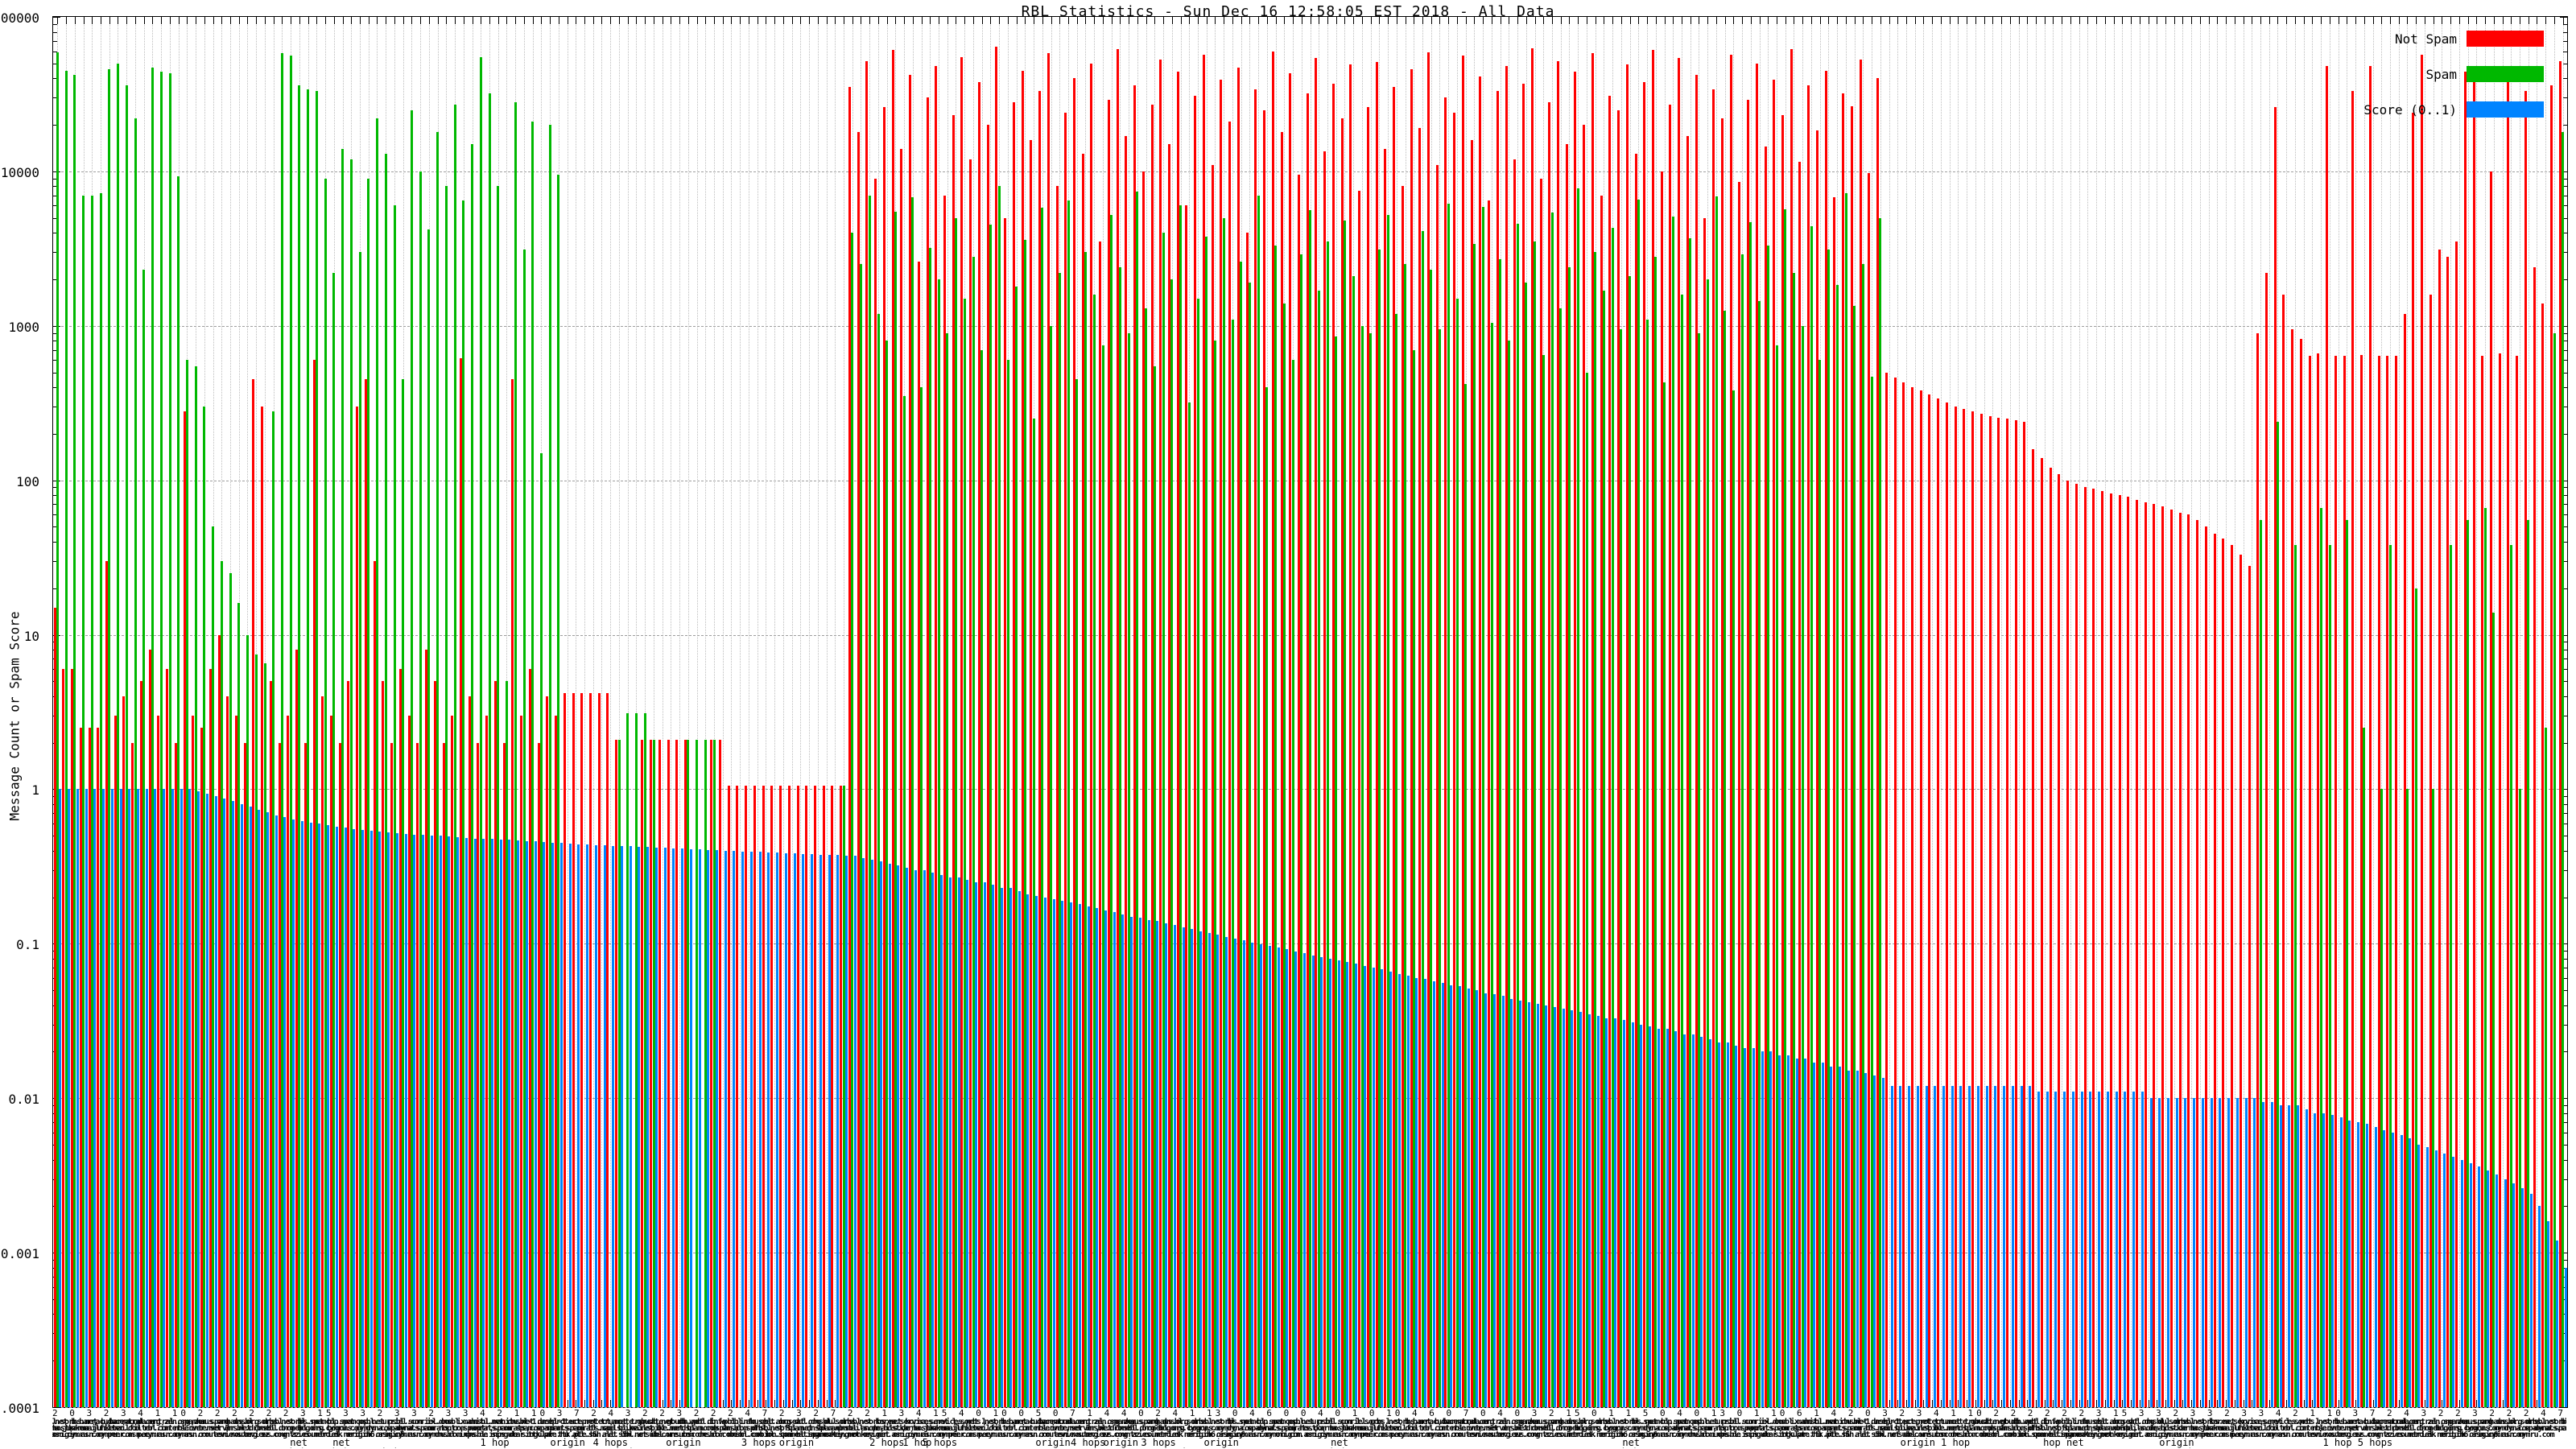 This screenshot has width=2576, height=1449. I want to click on y-tick-label: 1, so click(35, 790).